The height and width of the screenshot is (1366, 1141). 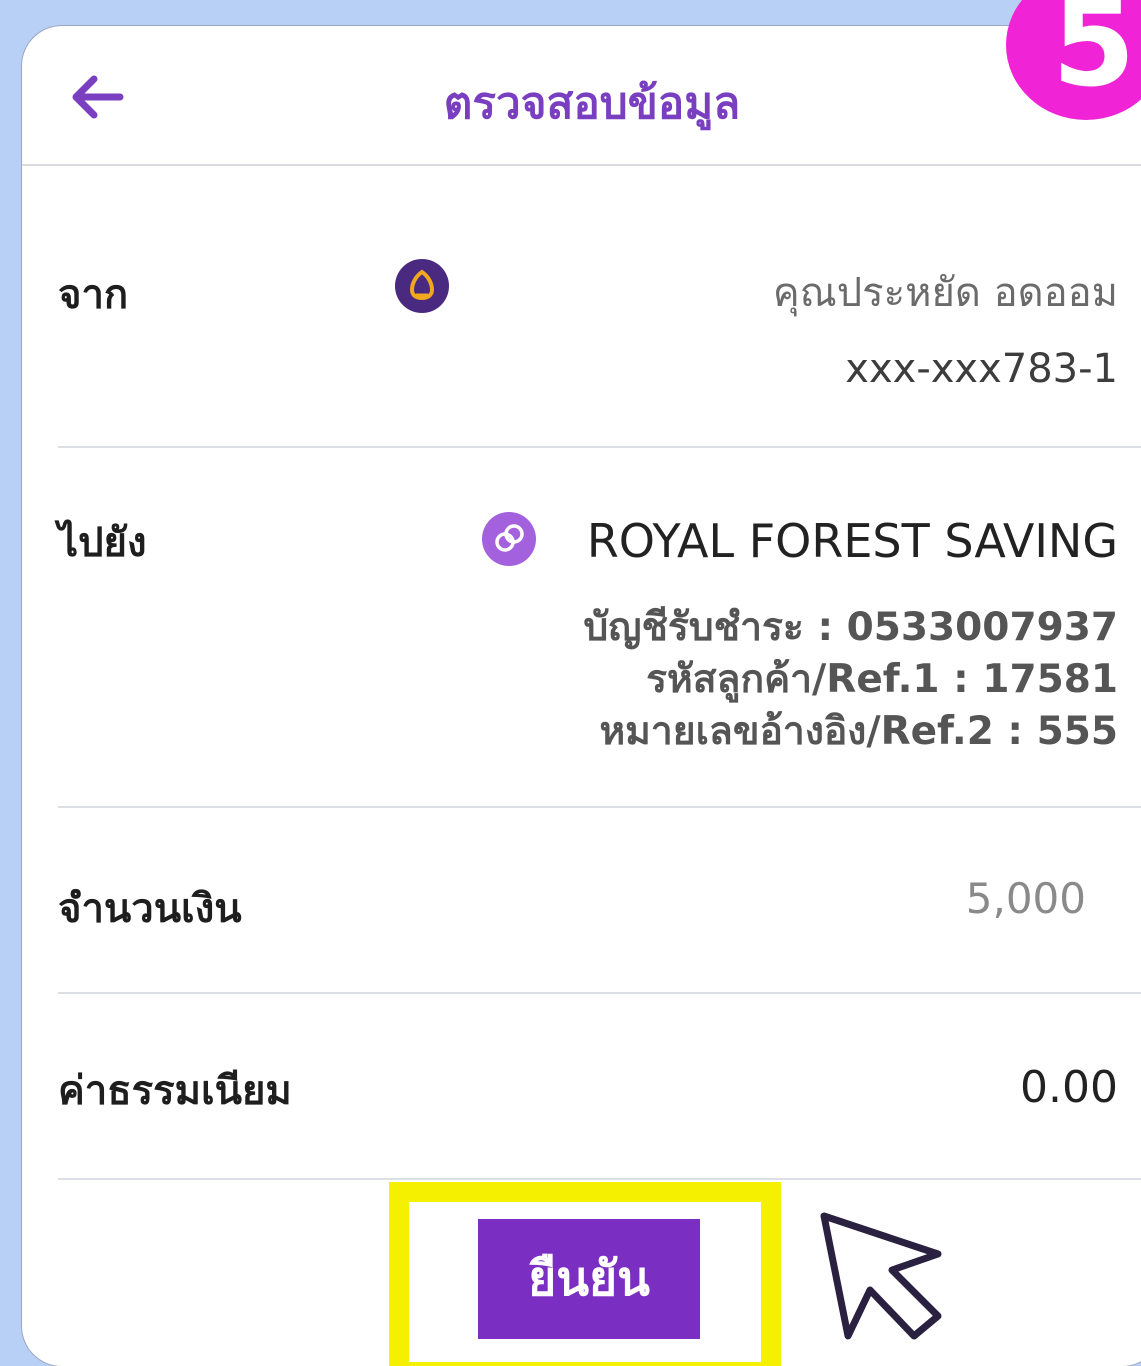 What do you see at coordinates (150, 909) in the screenshot?
I see `amount-label: จำนวนเงิน` at bounding box center [150, 909].